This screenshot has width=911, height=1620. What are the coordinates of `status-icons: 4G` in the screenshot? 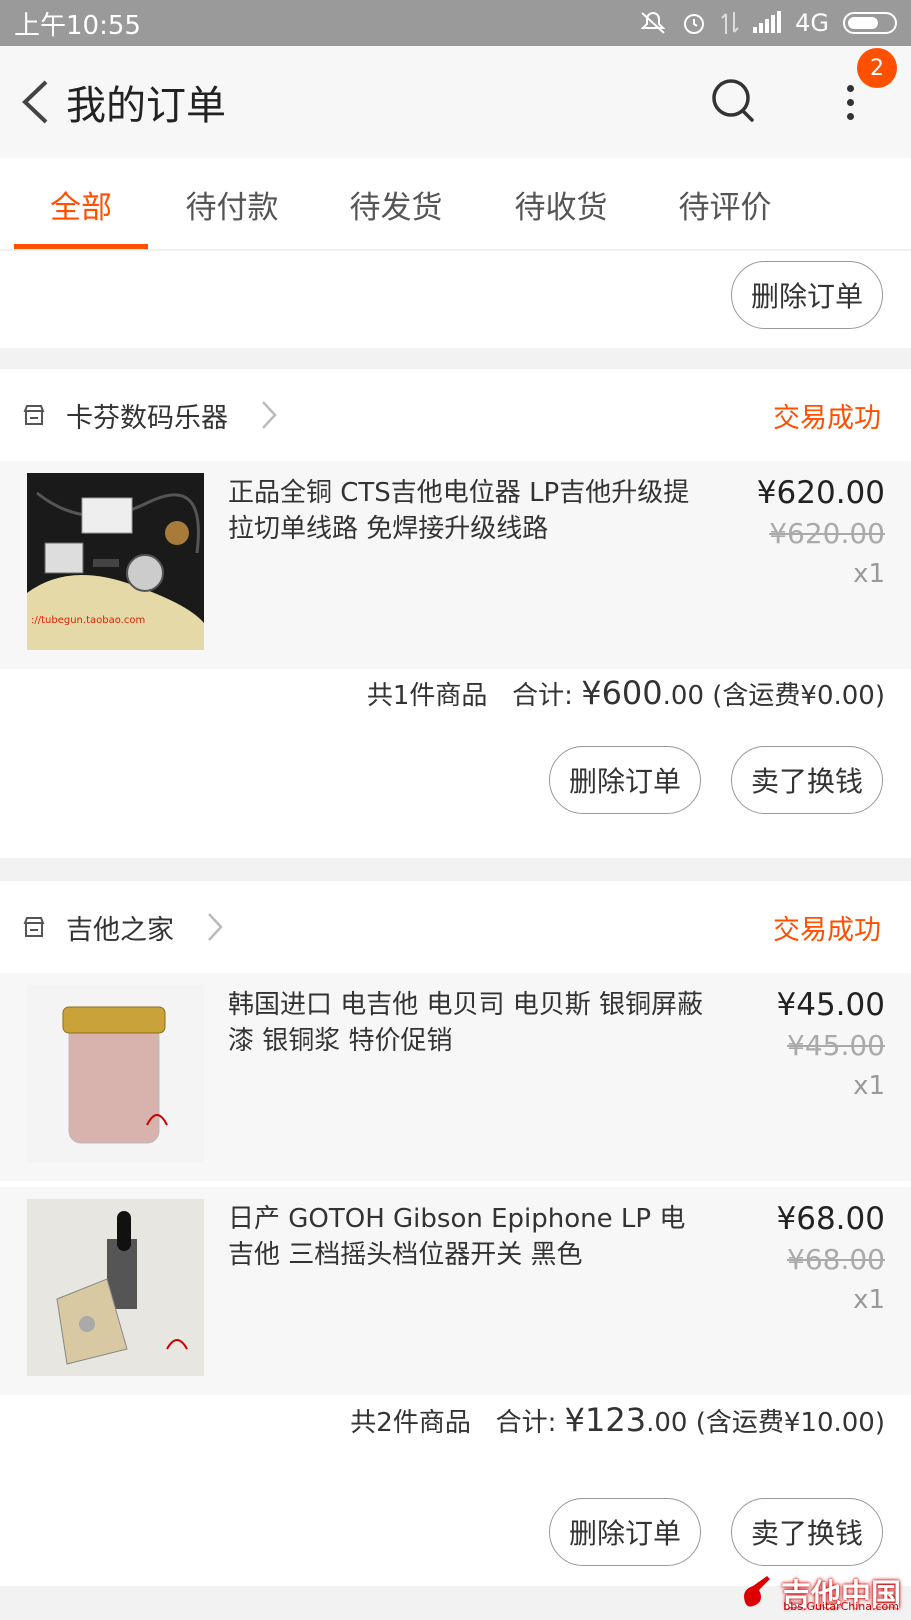 It's located at (768, 23).